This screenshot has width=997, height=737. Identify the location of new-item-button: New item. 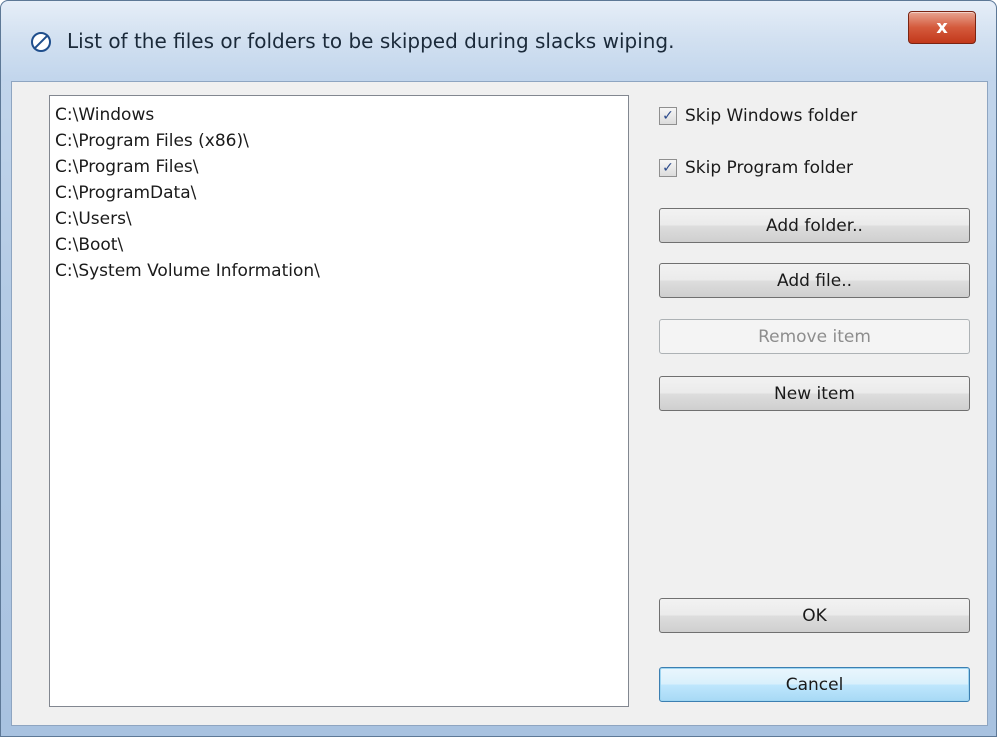
(814, 393).